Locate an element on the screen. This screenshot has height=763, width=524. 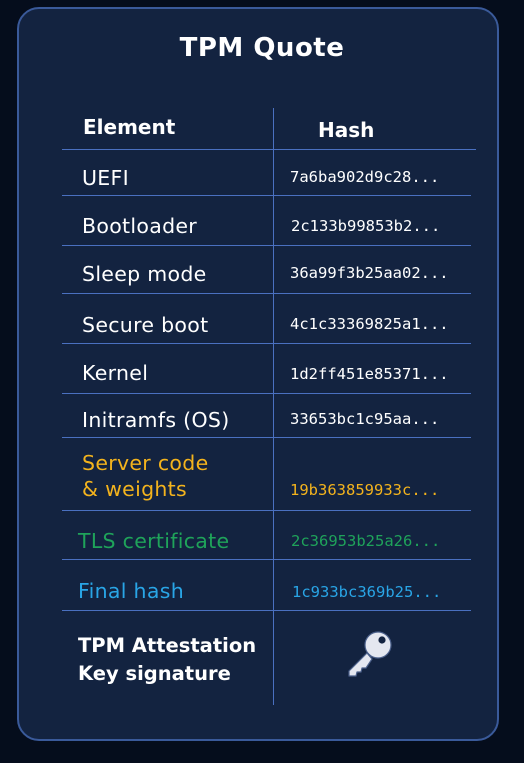
attestation-signature-label: TPM Attestation Key signature is located at coordinates (167, 660).